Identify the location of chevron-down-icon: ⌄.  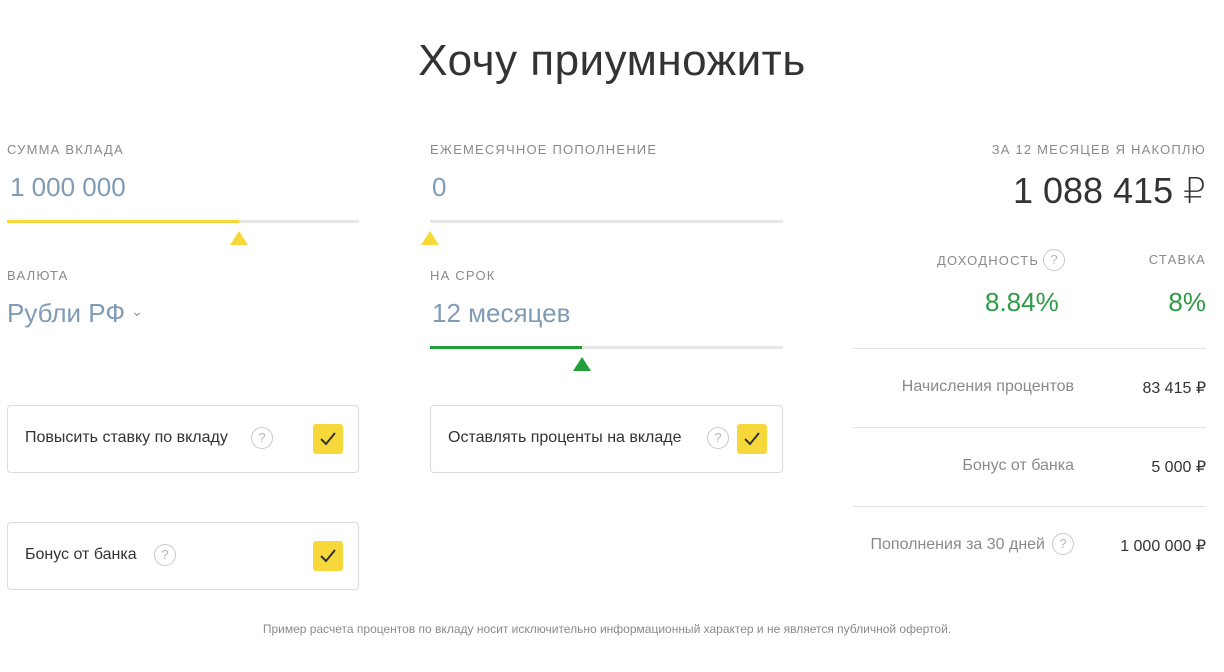
(137, 310).